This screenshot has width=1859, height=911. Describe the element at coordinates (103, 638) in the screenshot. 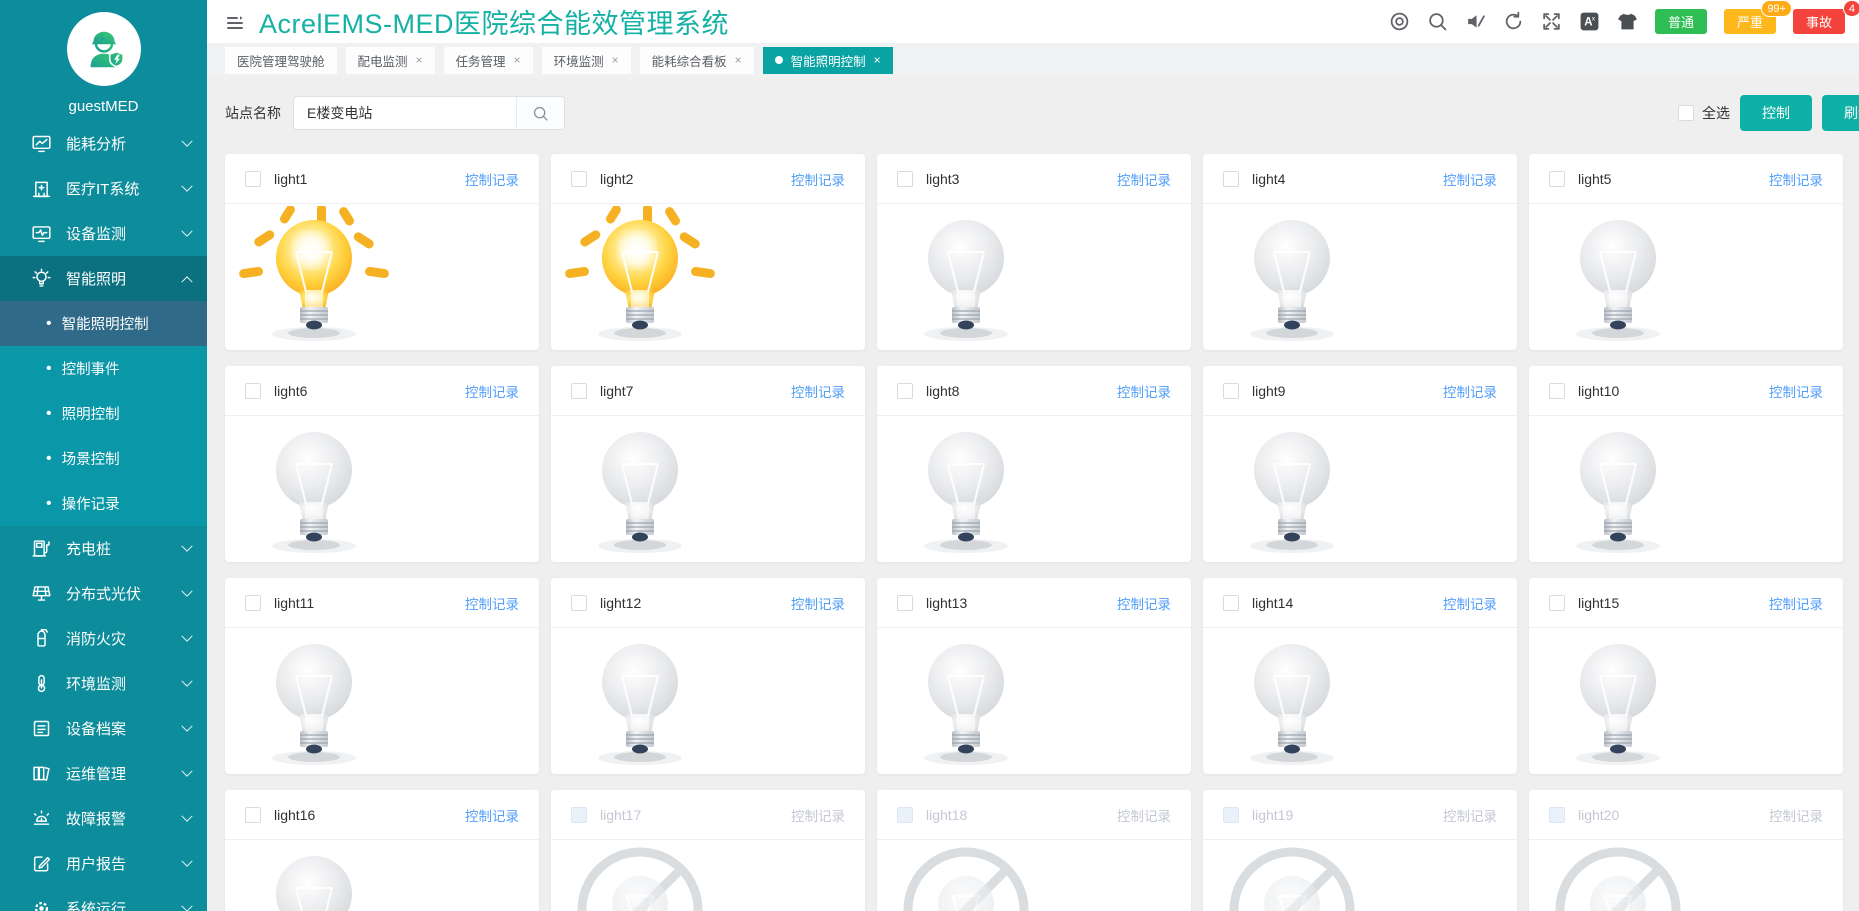

I see `sidebar-item-fire-safety: 消防火灾` at that location.